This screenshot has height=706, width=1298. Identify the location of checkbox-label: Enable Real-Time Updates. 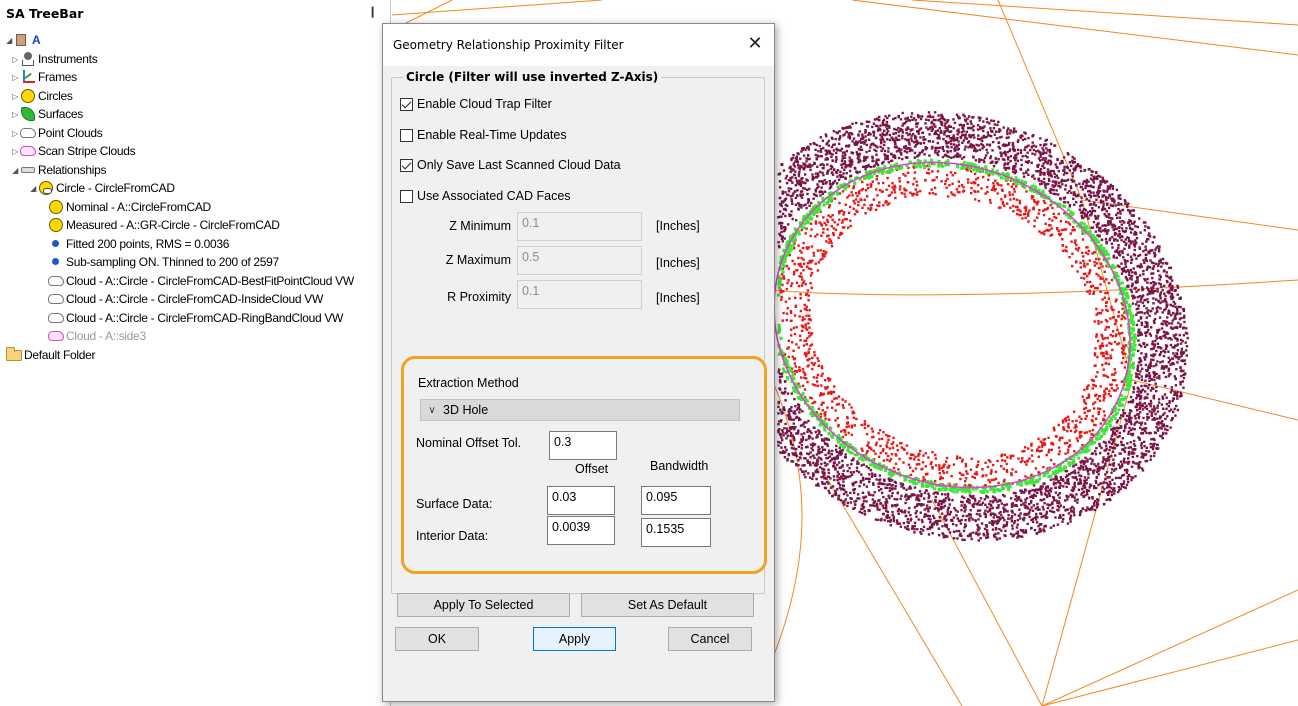
(492, 135).